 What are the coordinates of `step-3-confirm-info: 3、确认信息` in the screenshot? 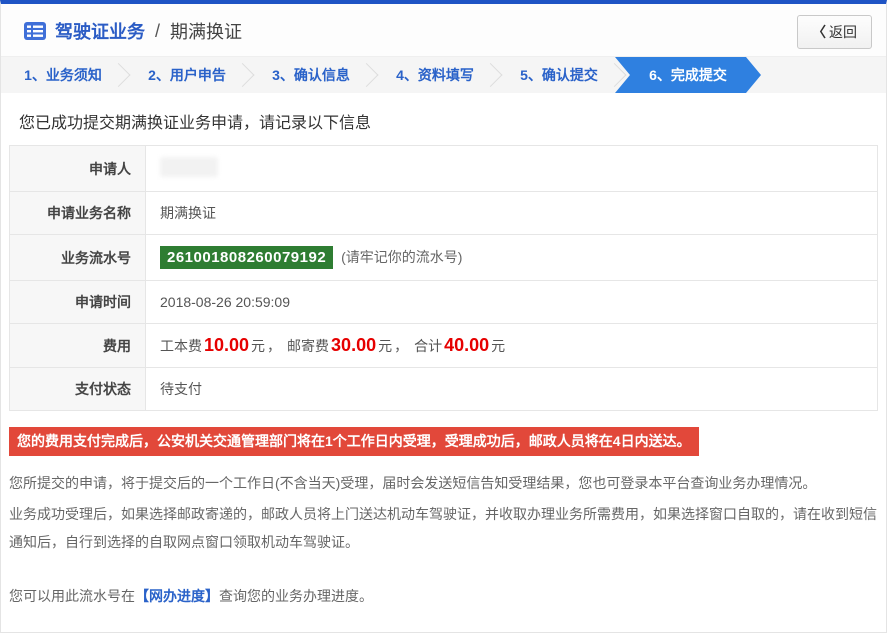 It's located at (314, 75).